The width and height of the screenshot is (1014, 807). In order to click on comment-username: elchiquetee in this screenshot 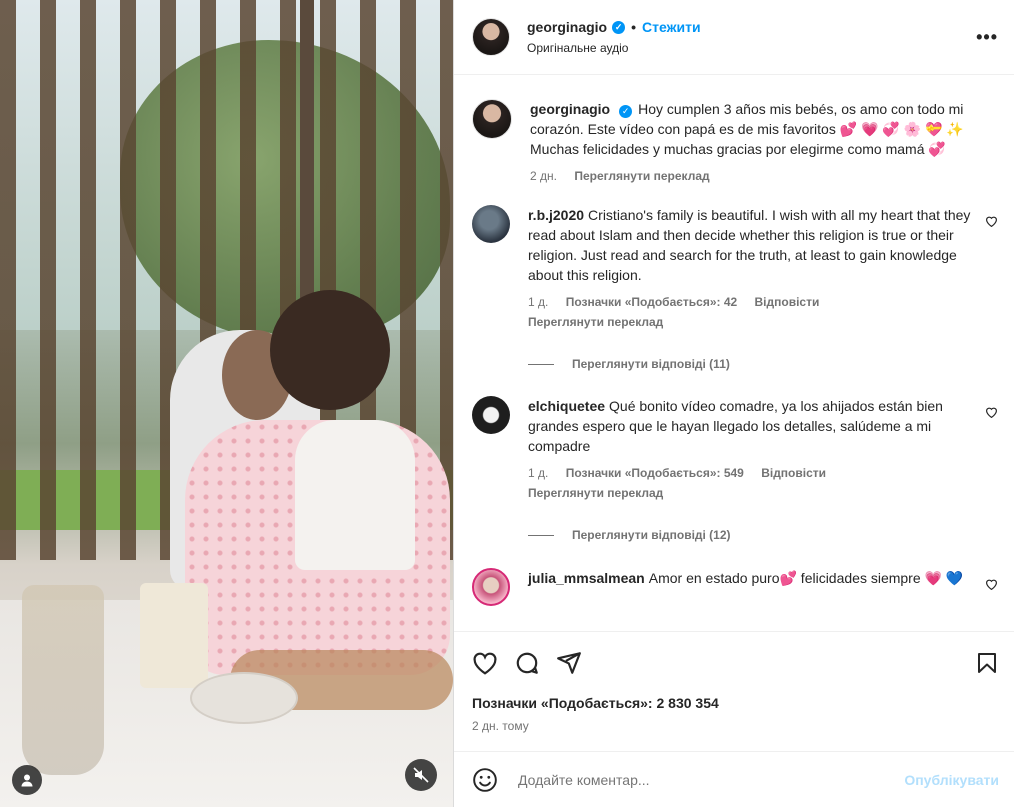, I will do `click(566, 406)`.